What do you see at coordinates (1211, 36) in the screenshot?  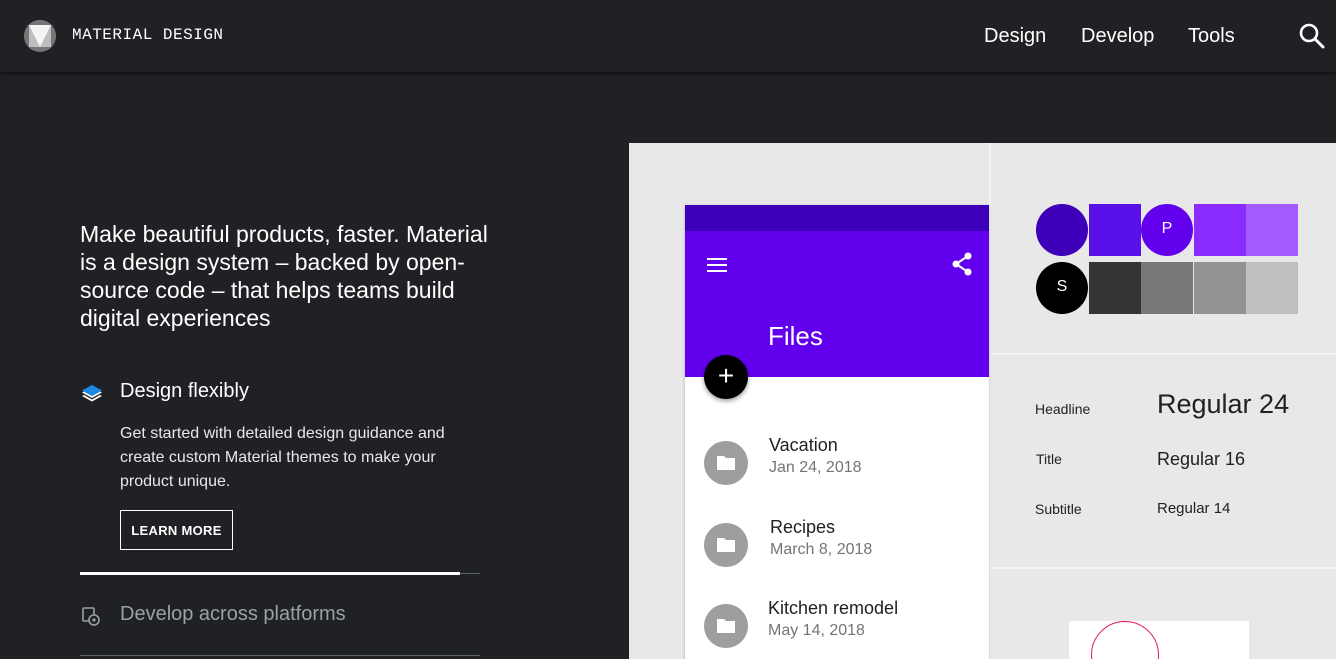 I see `nav-tools-link: Tools` at bounding box center [1211, 36].